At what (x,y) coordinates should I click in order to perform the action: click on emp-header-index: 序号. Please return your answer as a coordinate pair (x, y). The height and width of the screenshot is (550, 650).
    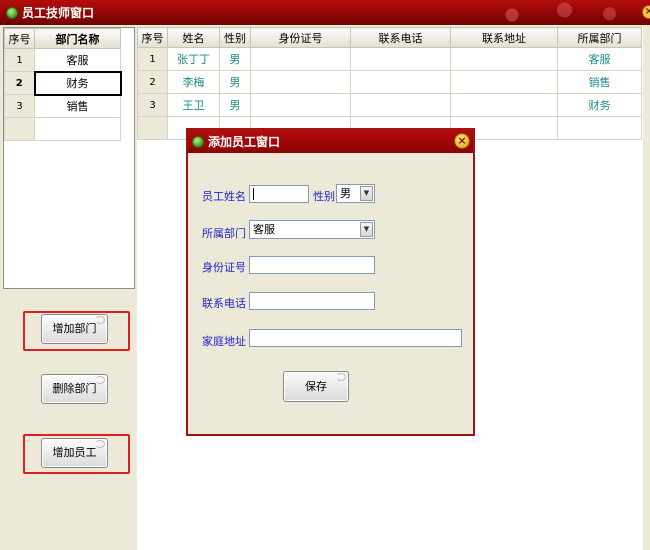
    Looking at the image, I should click on (152, 37).